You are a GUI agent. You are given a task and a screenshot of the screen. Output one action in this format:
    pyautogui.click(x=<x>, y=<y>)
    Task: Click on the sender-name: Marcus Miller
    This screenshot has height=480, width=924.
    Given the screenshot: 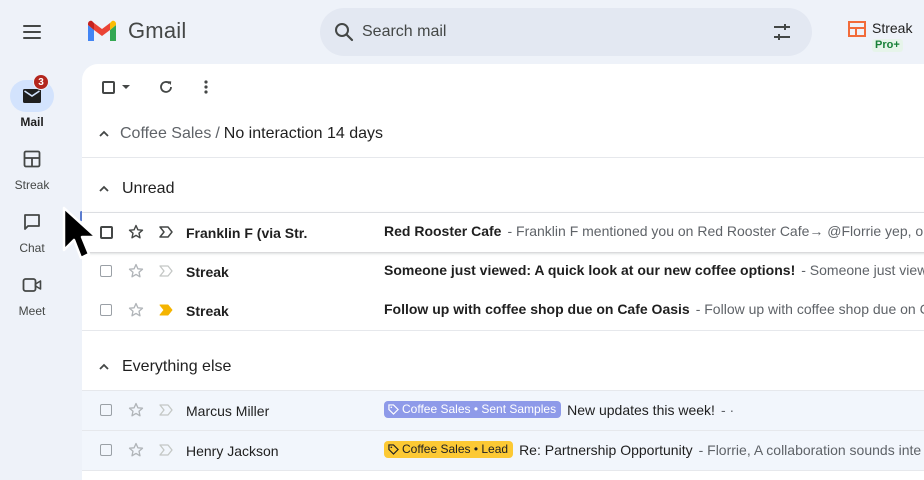 What is the action you would take?
    pyautogui.click(x=228, y=411)
    